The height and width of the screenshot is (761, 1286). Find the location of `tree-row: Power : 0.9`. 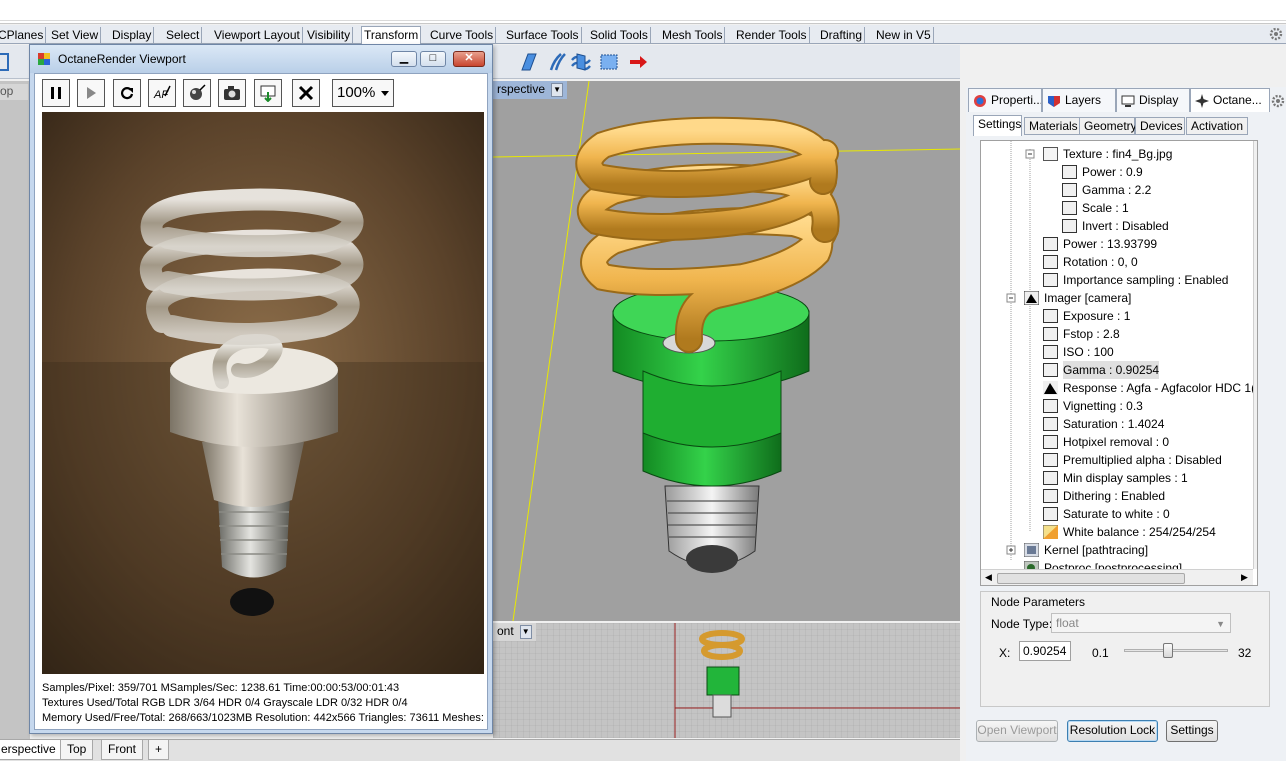

tree-row: Power : 0.9 is located at coordinates (1102, 172).